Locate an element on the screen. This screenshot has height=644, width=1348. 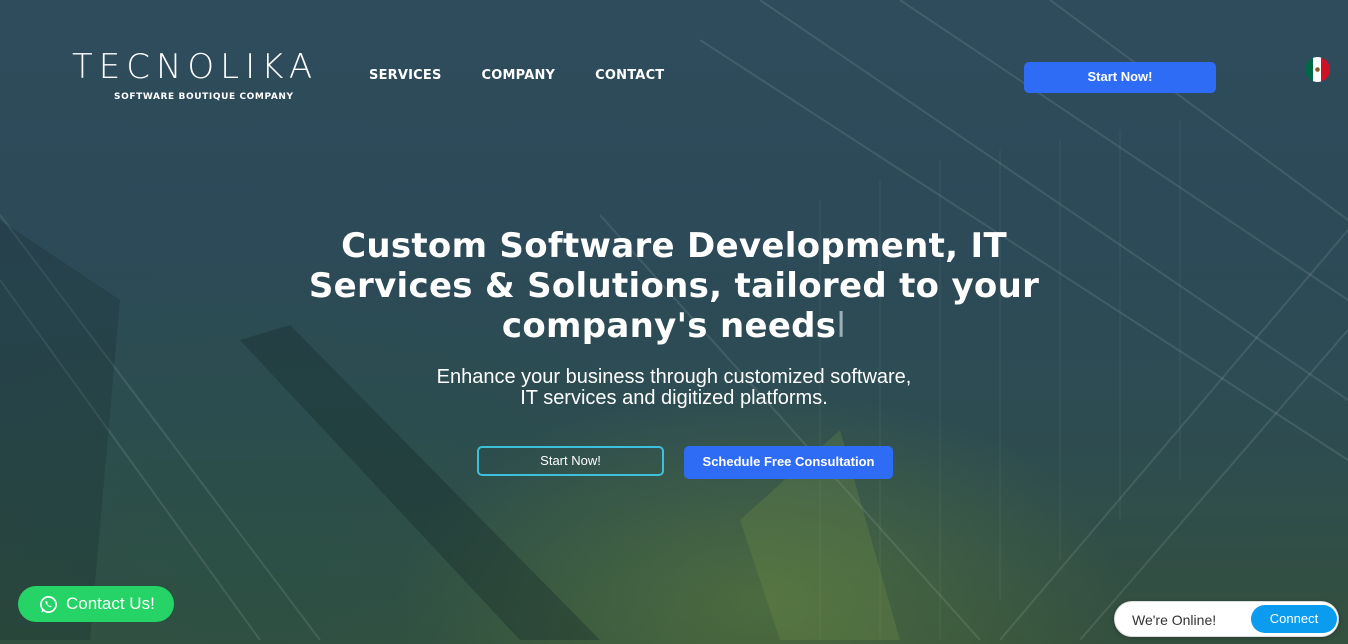
subheadline-line-2: IT services and digitized platforms. is located at coordinates (674, 398).